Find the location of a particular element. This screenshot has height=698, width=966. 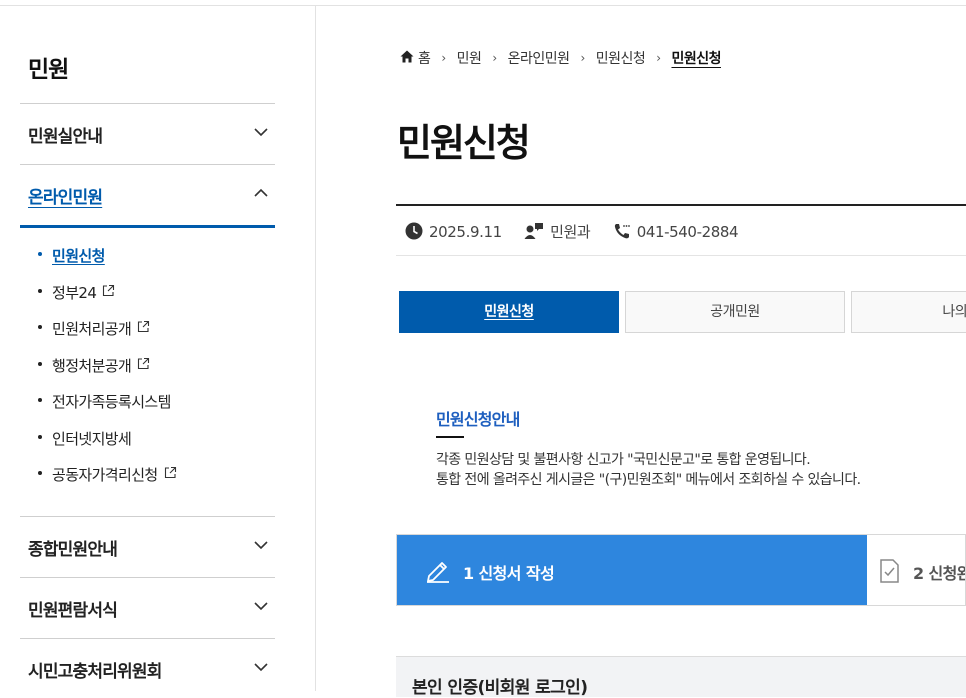

breadcrumb-home-label: 홈 is located at coordinates (424, 59).